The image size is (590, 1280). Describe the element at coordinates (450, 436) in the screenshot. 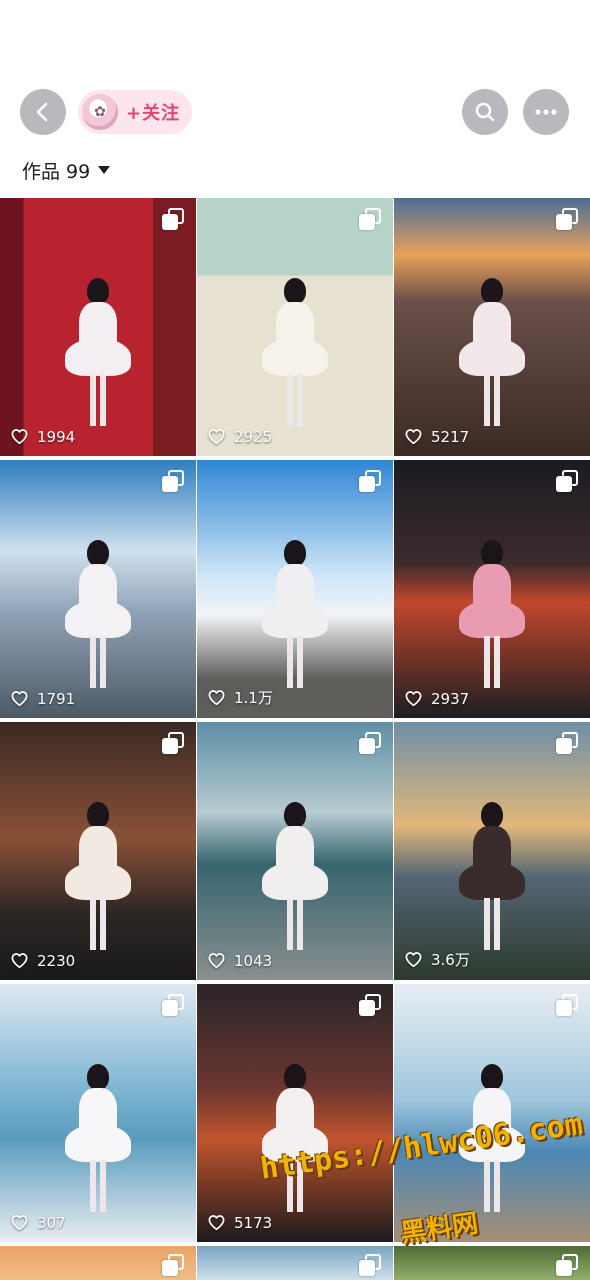

I see `like-count-value: 5217` at that location.